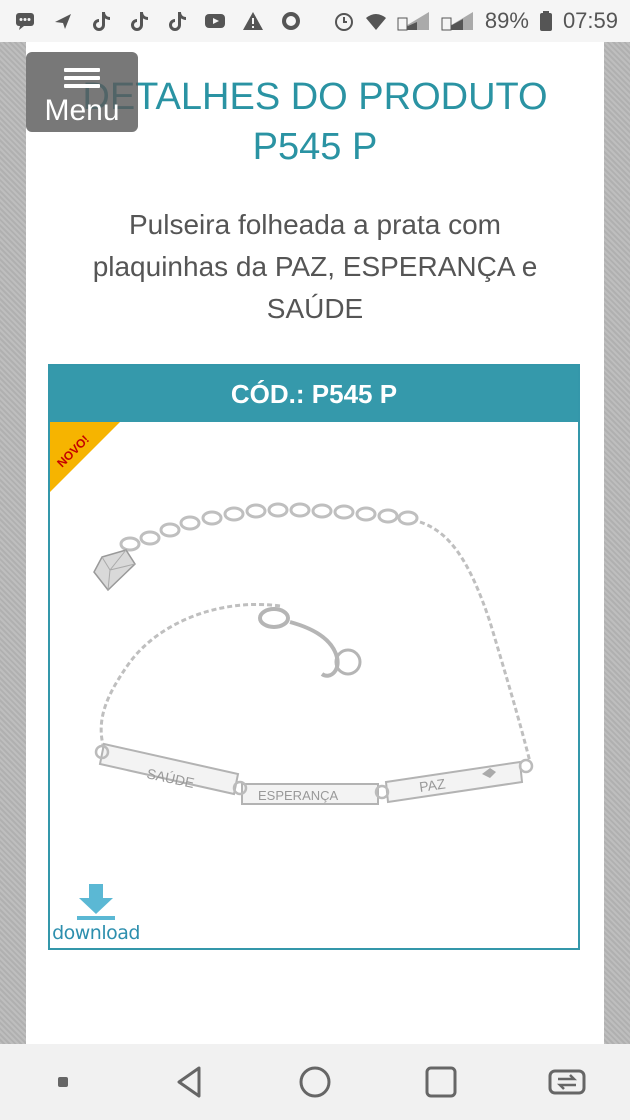 Image resolution: width=630 pixels, height=1120 pixels. I want to click on diamond-charm, so click(114, 570).